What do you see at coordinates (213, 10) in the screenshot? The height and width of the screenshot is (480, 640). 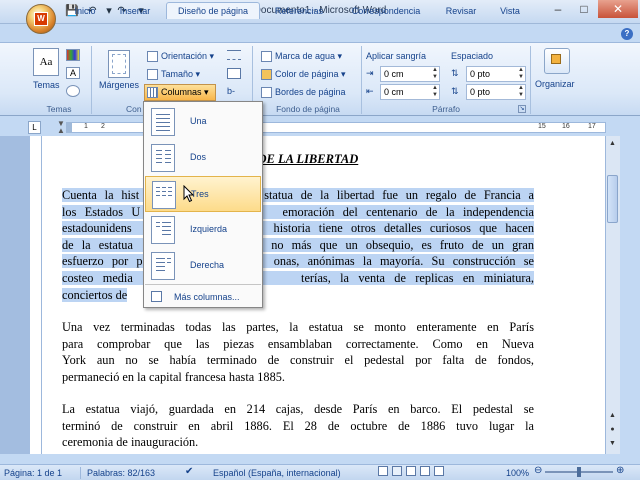 I see `tab-diseno-de-pagina: Diseño de página` at bounding box center [213, 10].